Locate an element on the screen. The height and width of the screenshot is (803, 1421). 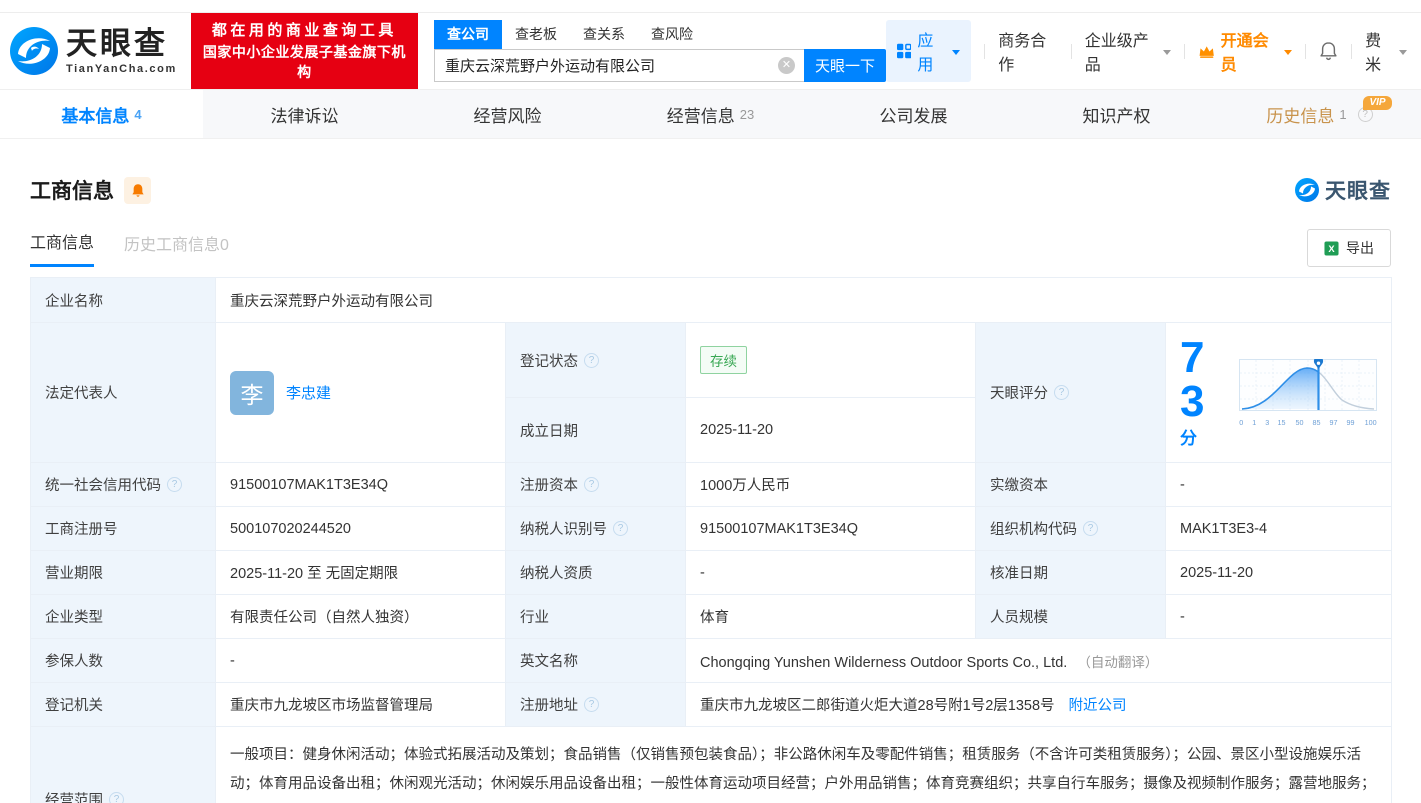
tab-label: 历史信息 is located at coordinates (1300, 116).